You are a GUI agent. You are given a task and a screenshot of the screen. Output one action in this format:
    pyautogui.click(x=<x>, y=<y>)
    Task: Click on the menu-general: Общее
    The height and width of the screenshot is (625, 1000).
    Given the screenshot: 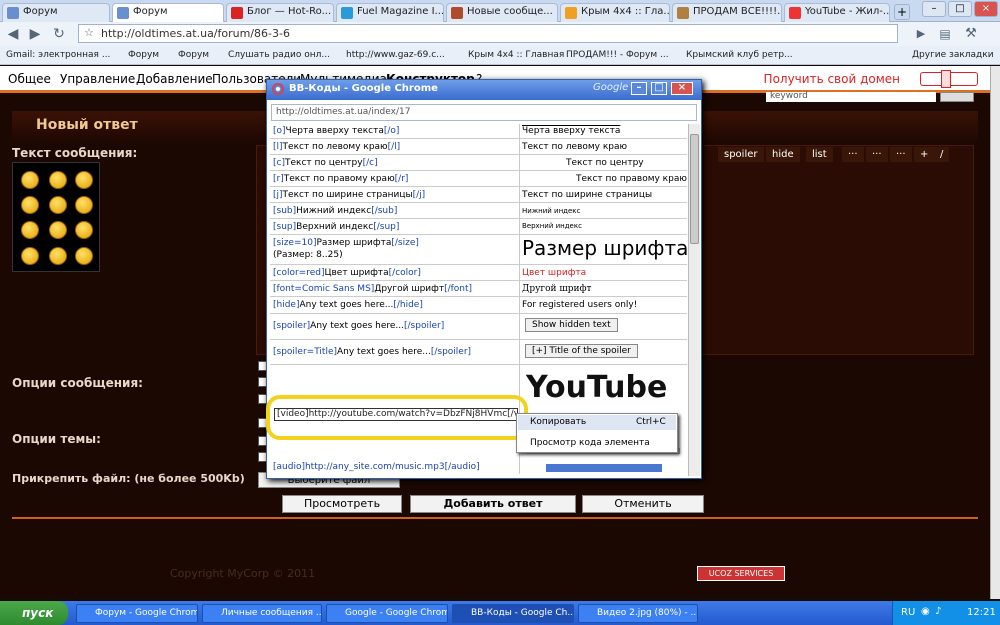 What is the action you would take?
    pyautogui.click(x=29, y=79)
    